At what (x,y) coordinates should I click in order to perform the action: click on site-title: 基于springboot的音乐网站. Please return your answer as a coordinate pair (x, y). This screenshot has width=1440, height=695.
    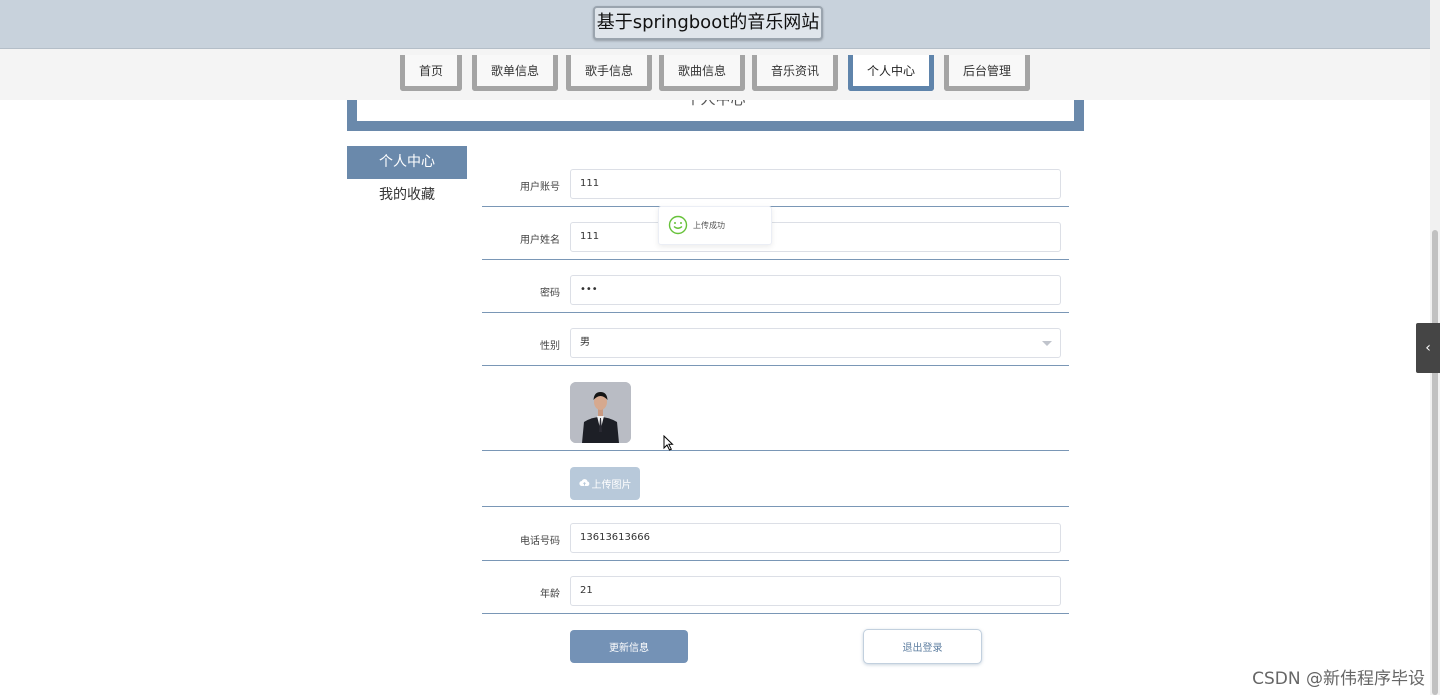
    Looking at the image, I should click on (708, 23).